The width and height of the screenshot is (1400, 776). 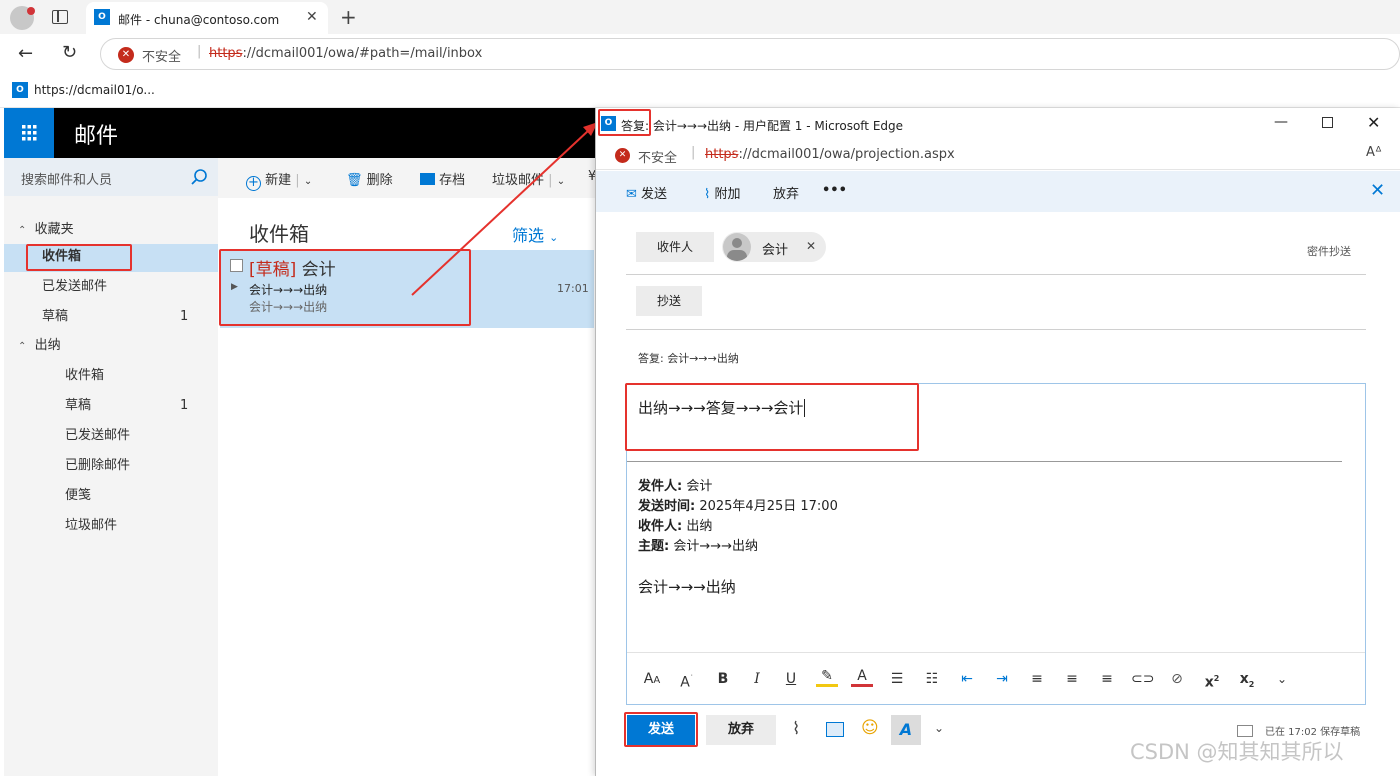 What do you see at coordinates (1237, 752) in the screenshot?
I see `watermark: CSDN @知其知其所以` at bounding box center [1237, 752].